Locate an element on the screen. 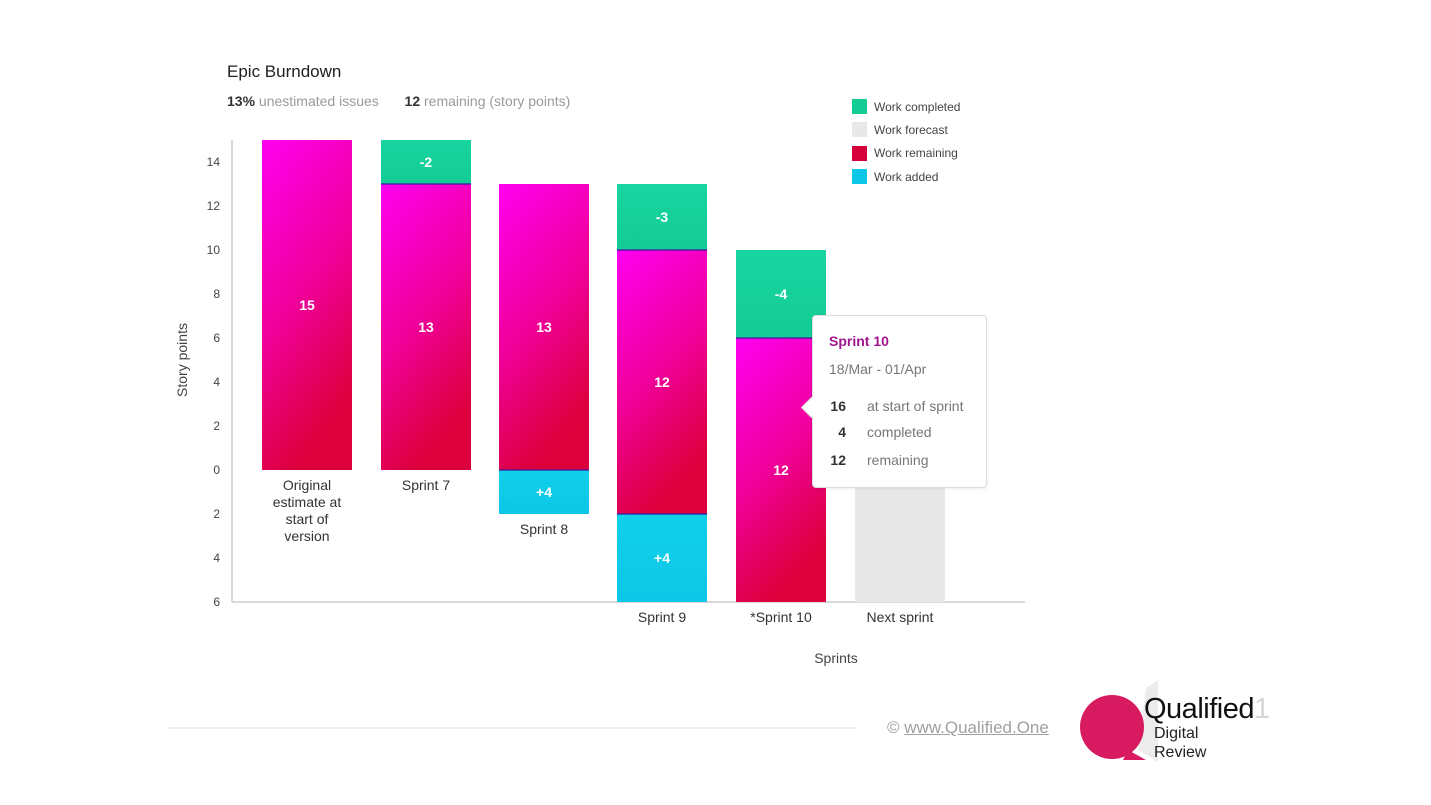 This screenshot has width=1431, height=805. logo-digital: Digital is located at coordinates (1176, 733).